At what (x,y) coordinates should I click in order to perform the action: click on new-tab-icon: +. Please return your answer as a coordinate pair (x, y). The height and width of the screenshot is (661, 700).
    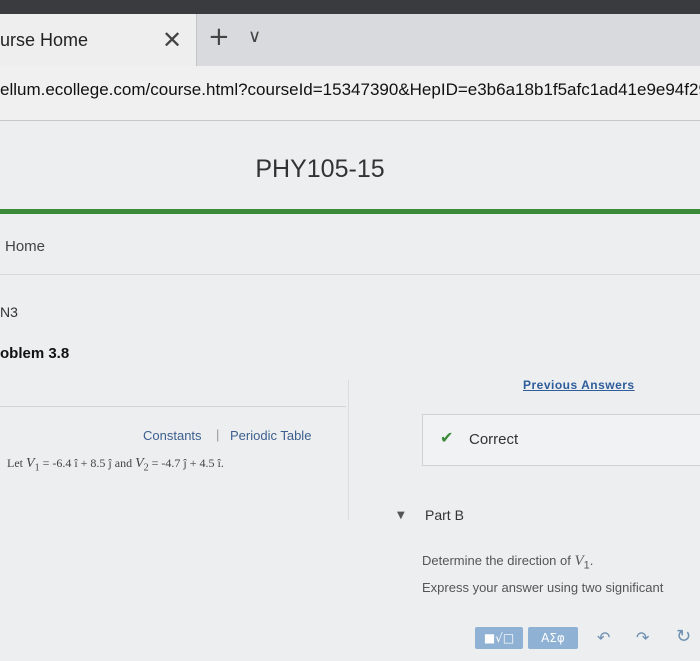
    Looking at the image, I should click on (219, 37).